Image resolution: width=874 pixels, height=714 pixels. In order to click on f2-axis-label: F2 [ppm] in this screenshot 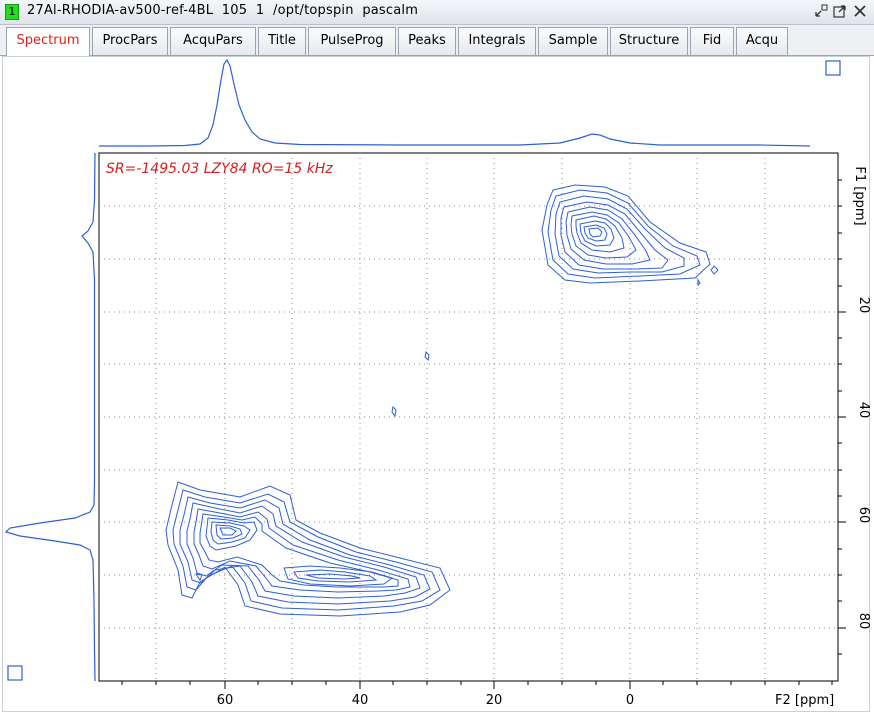, I will do `click(804, 700)`.